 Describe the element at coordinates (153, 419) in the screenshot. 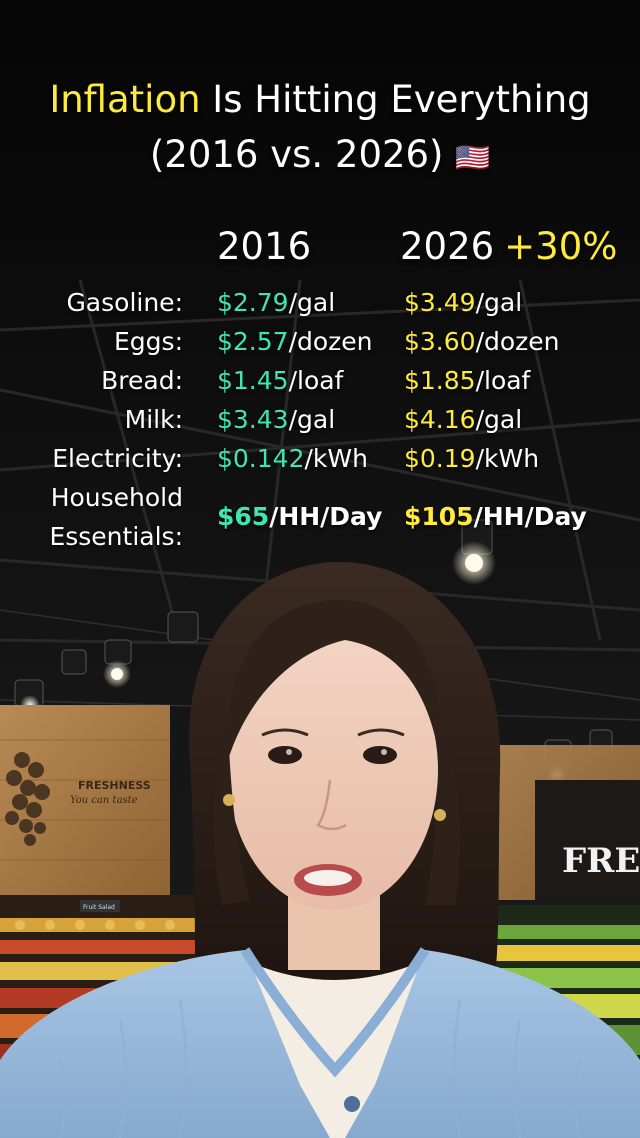

I see `row-label-milk: Milk:` at that location.